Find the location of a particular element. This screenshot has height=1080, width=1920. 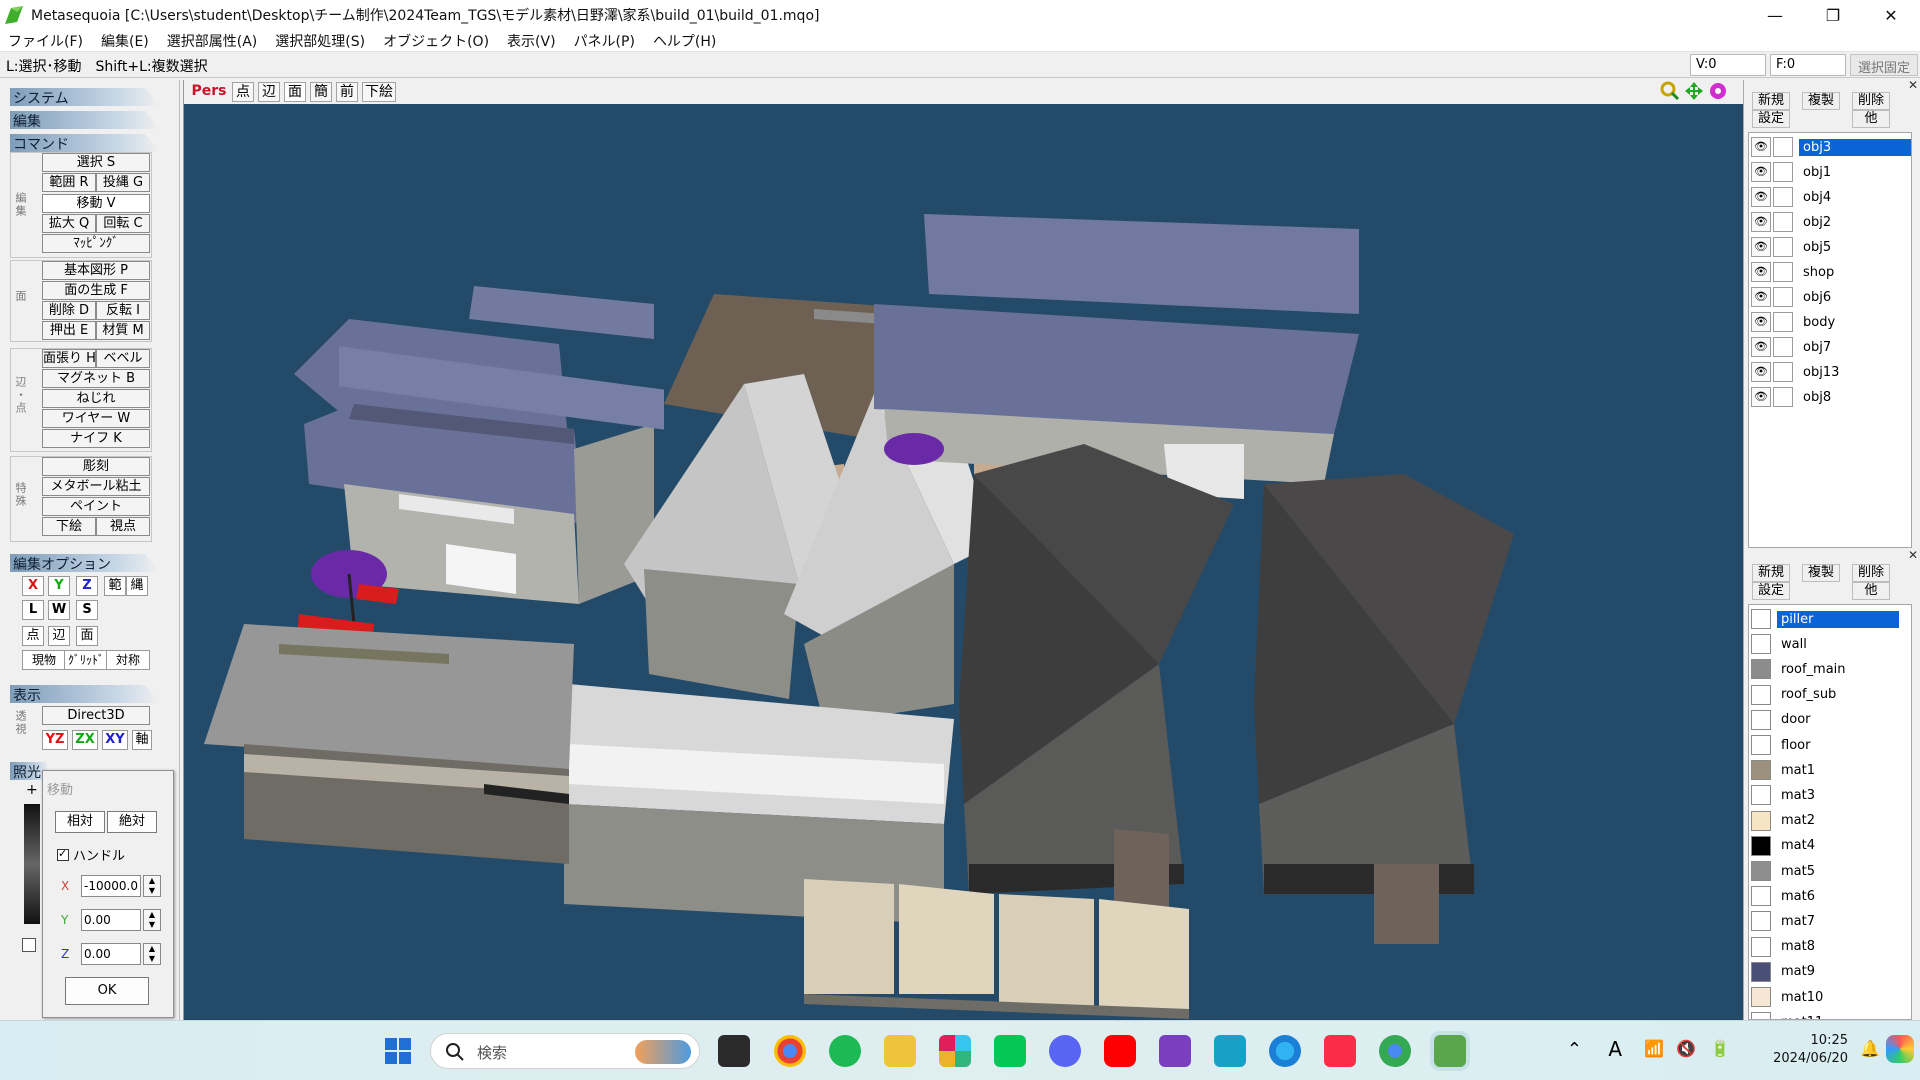

face-display-button: 面 is located at coordinates (295, 92).